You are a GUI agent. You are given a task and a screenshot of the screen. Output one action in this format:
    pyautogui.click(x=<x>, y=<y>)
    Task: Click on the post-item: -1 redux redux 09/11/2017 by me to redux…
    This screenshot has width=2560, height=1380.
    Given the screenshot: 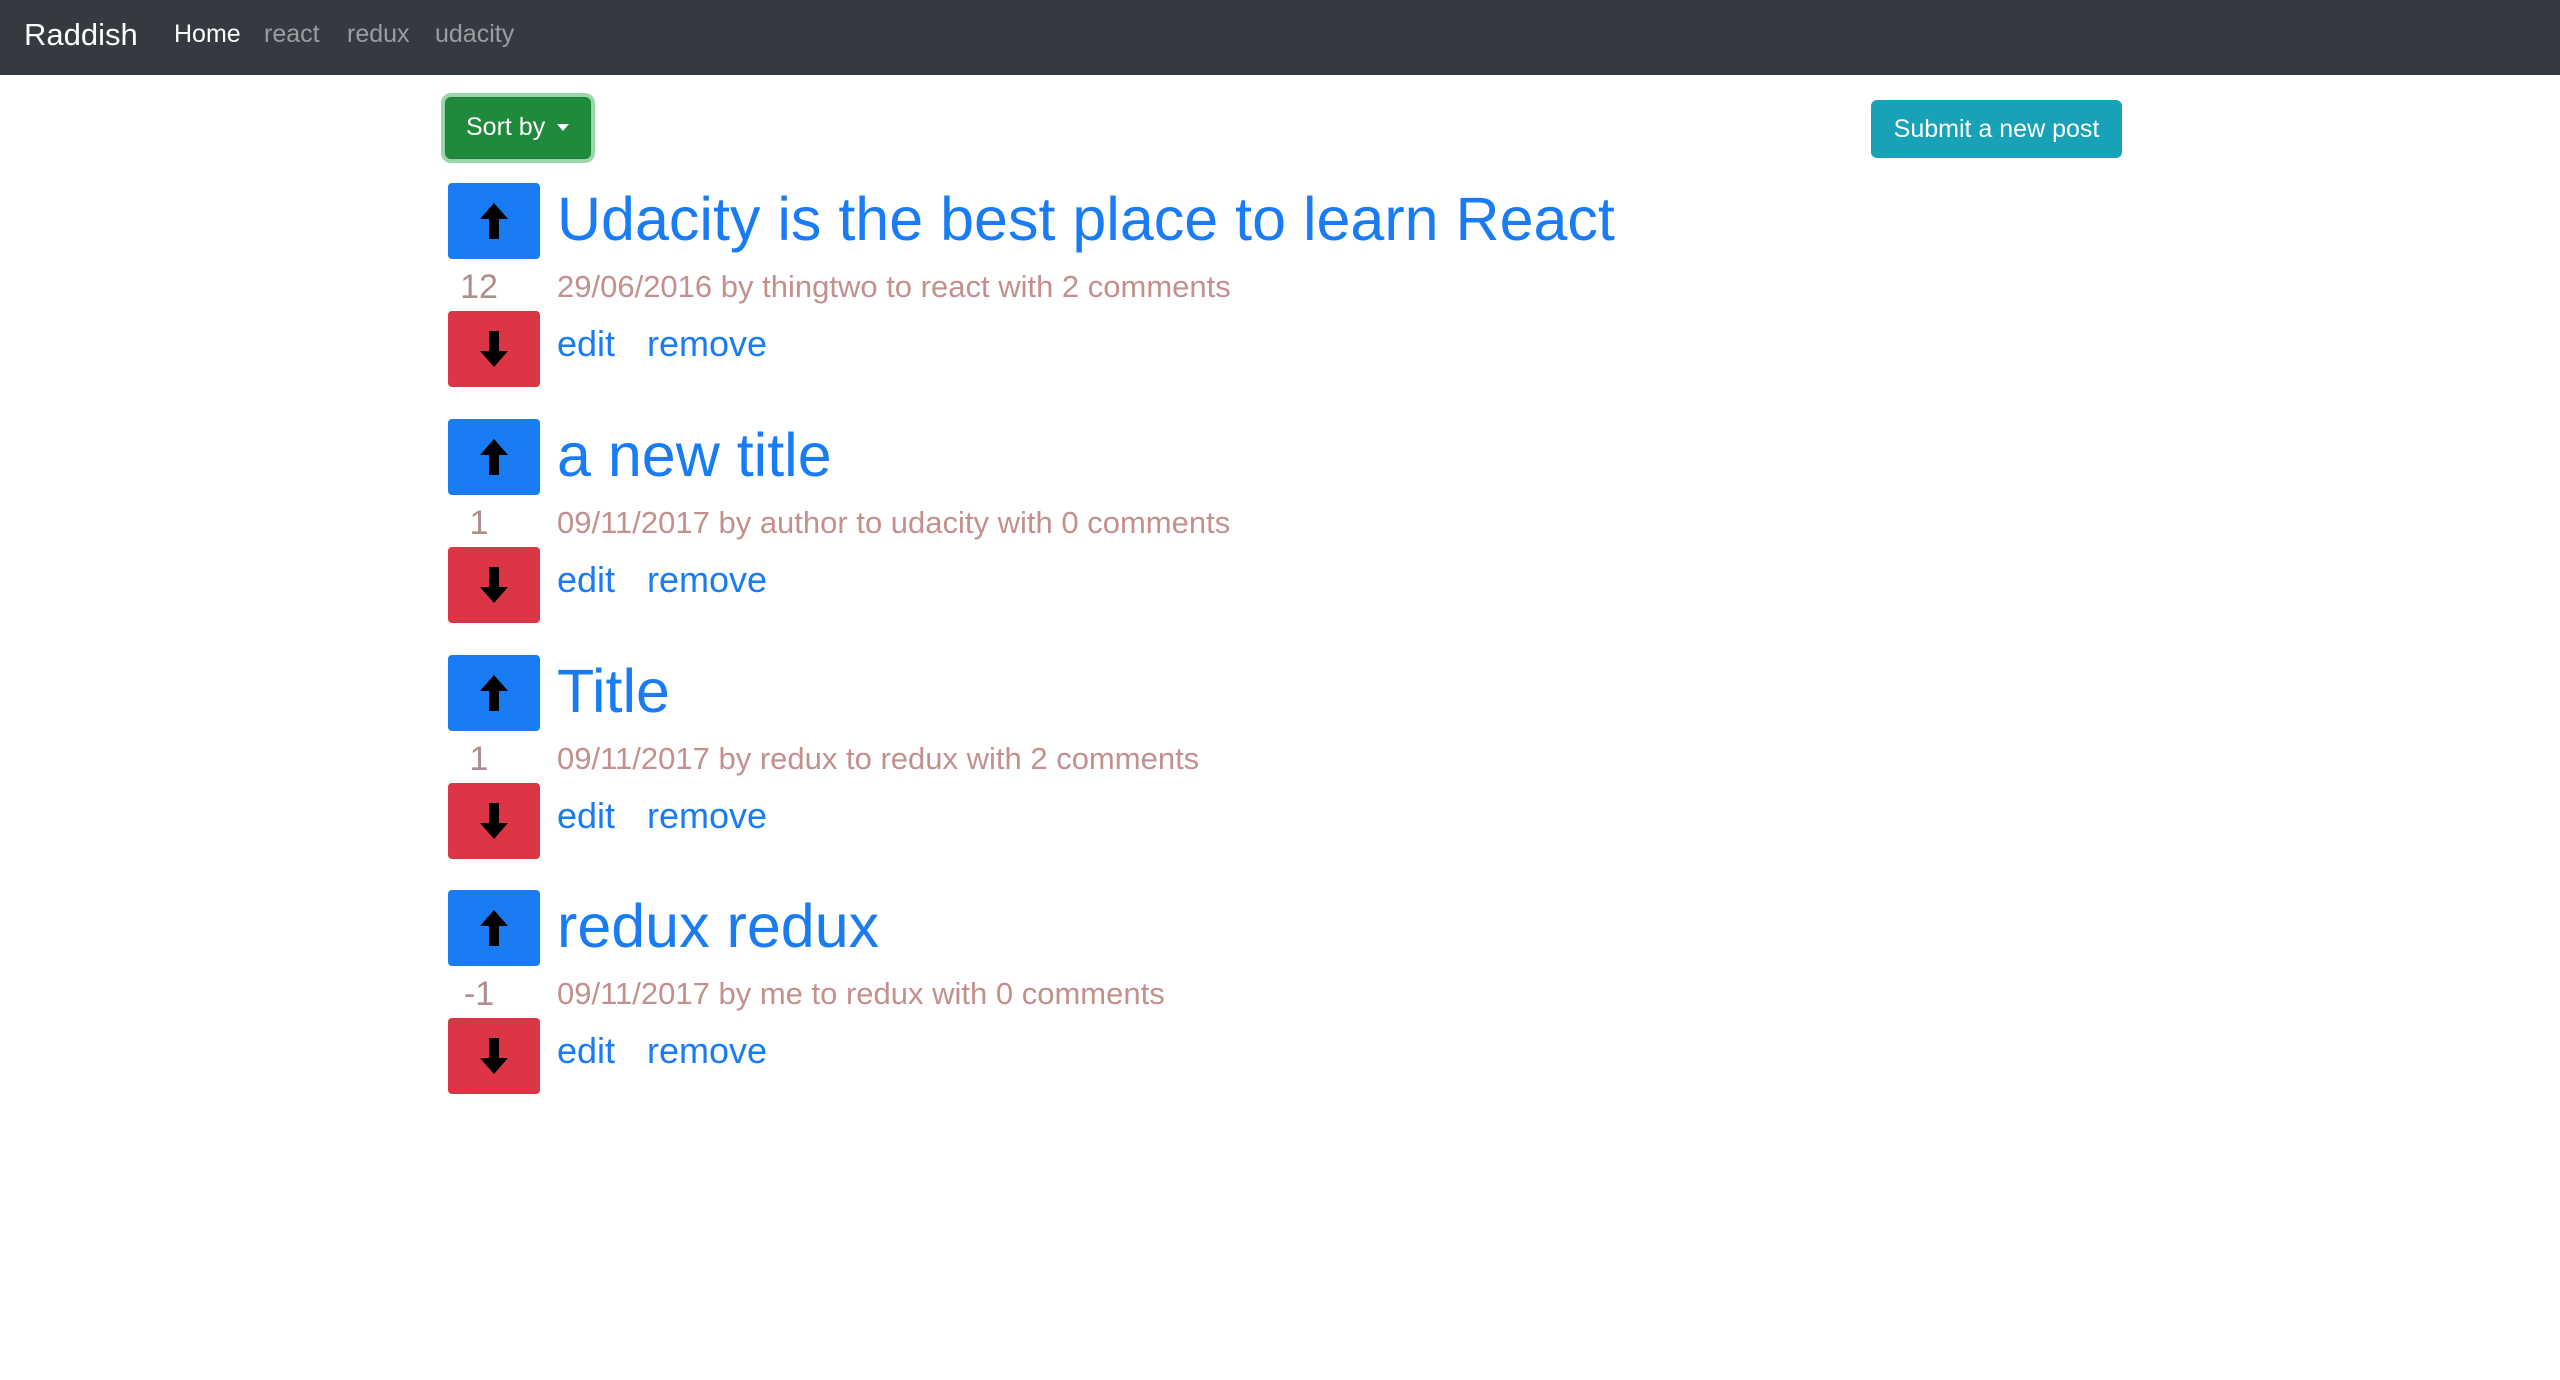 What is the action you would take?
    pyautogui.click(x=1298, y=994)
    